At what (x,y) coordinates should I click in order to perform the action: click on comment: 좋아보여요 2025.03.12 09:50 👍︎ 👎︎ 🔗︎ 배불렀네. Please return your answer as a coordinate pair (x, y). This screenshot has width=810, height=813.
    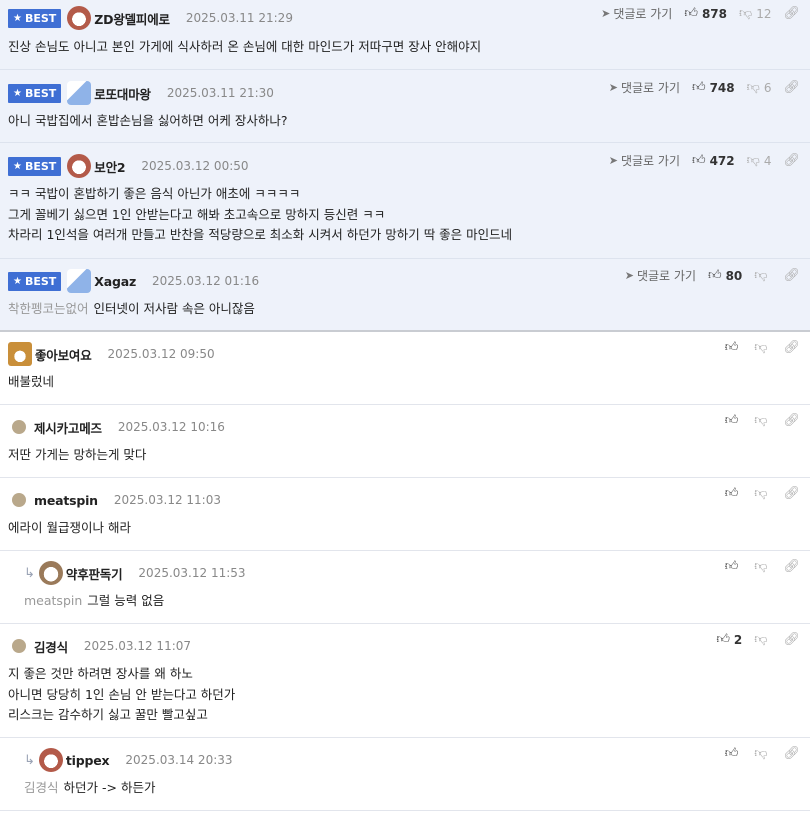
    Looking at the image, I should click on (405, 368).